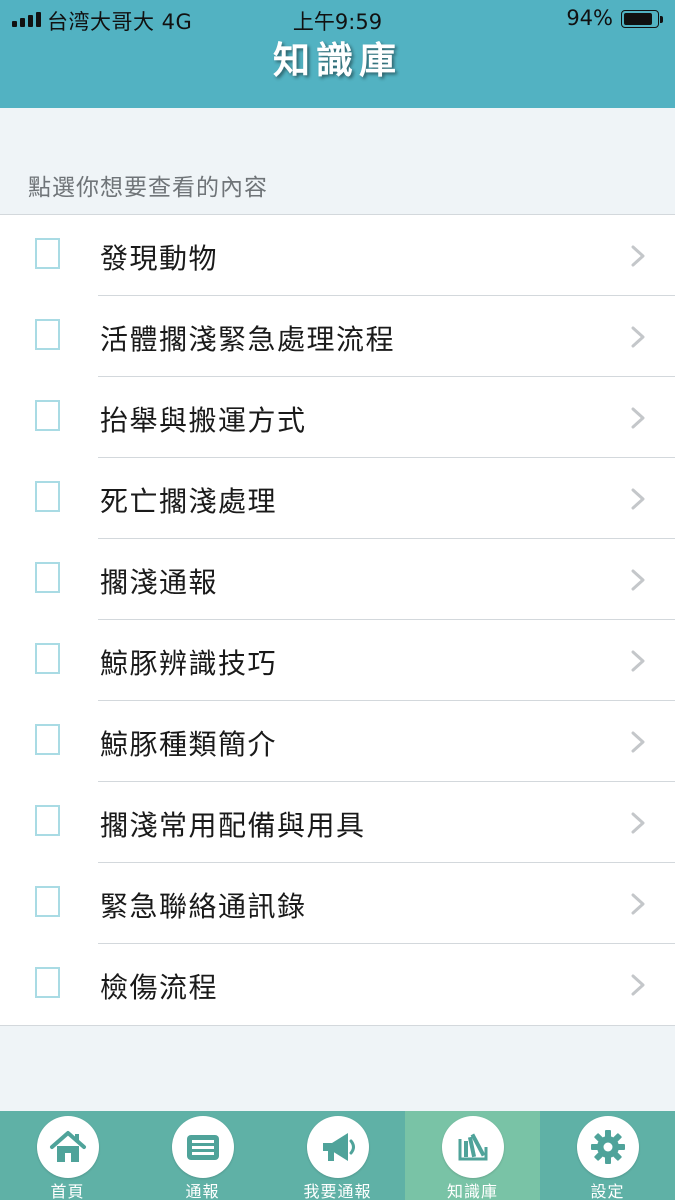 Image resolution: width=675 pixels, height=1200 pixels. I want to click on list-item-label: 緊急聯絡通訊錄, so click(203, 906).